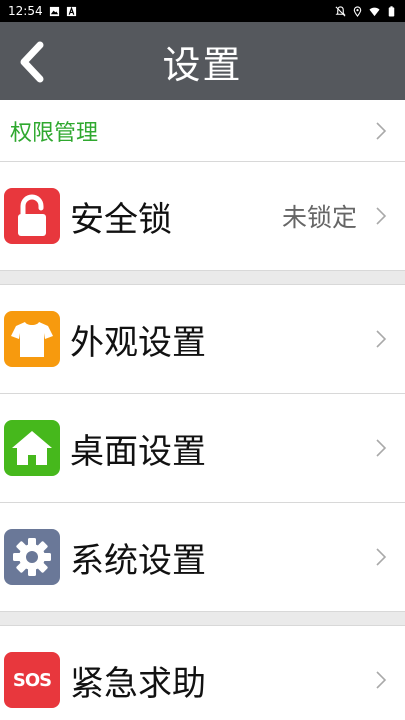 This screenshot has width=405, height=720. What do you see at coordinates (54, 11) in the screenshot?
I see `image-icon` at bounding box center [54, 11].